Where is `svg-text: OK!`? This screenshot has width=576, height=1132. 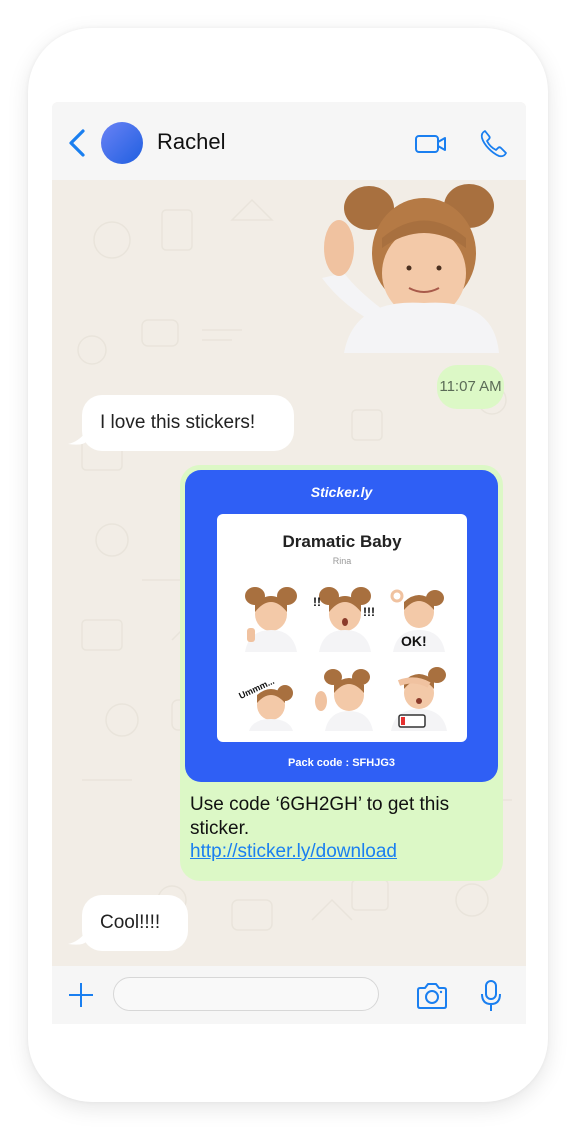
svg-text: OK! is located at coordinates (414, 641).